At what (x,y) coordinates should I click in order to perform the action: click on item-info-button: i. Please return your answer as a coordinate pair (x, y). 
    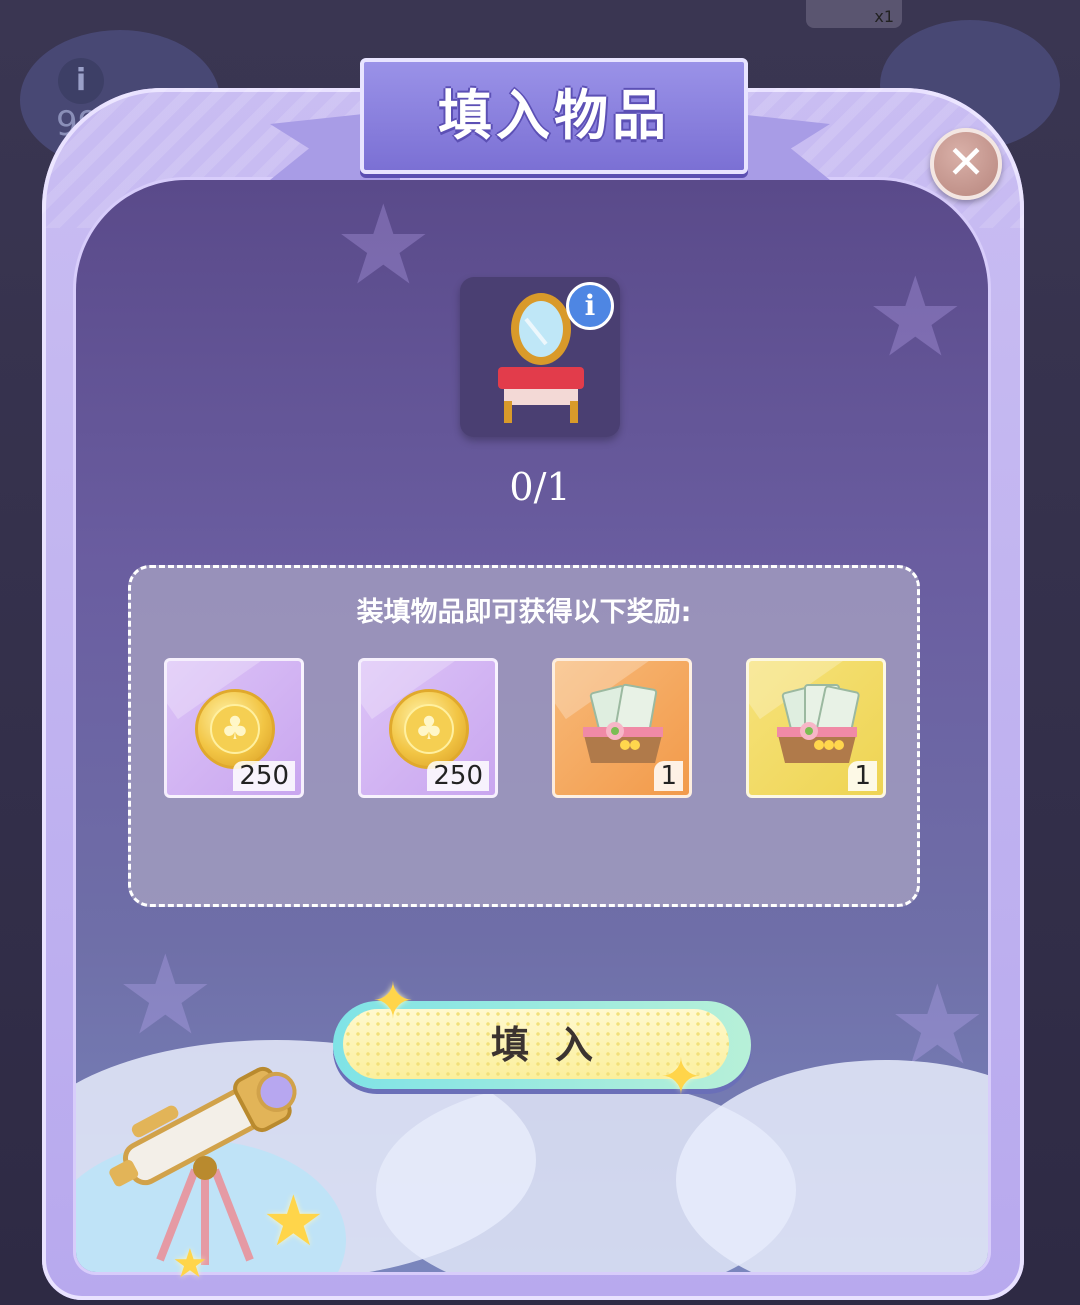
    Looking at the image, I should click on (590, 306).